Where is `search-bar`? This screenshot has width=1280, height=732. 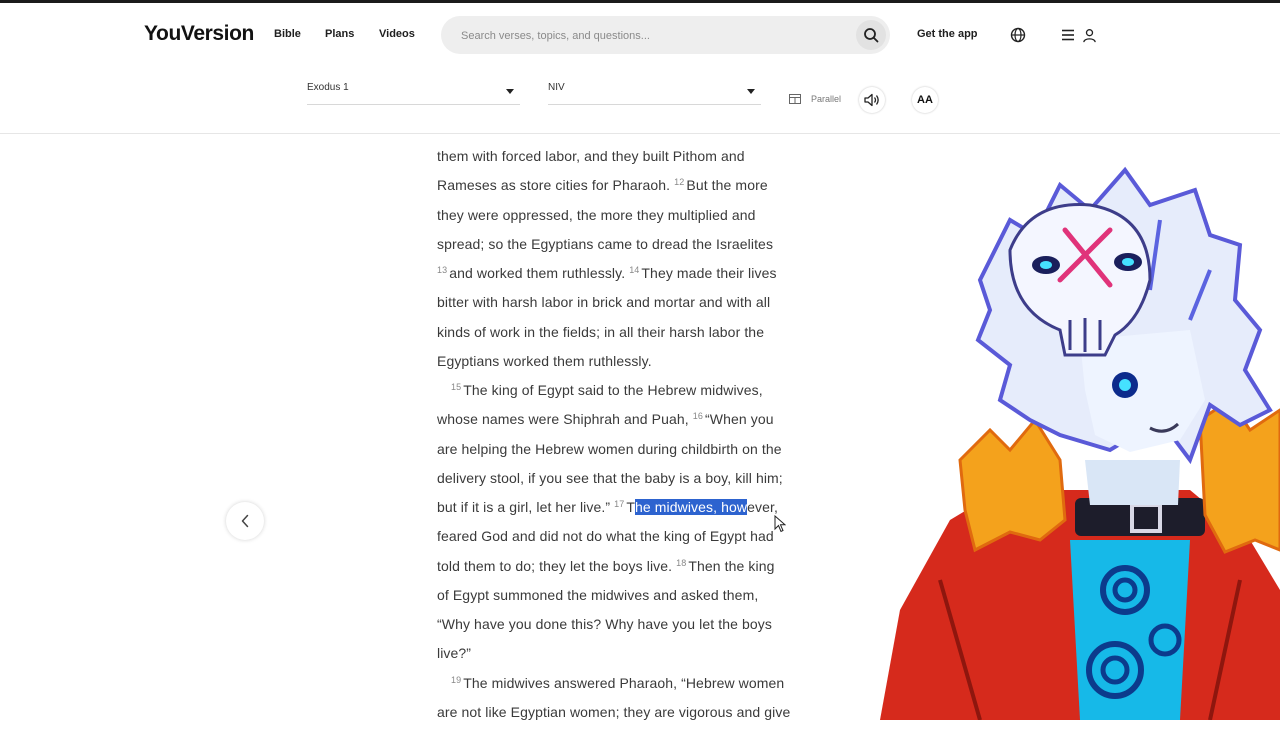 search-bar is located at coordinates (665, 36).